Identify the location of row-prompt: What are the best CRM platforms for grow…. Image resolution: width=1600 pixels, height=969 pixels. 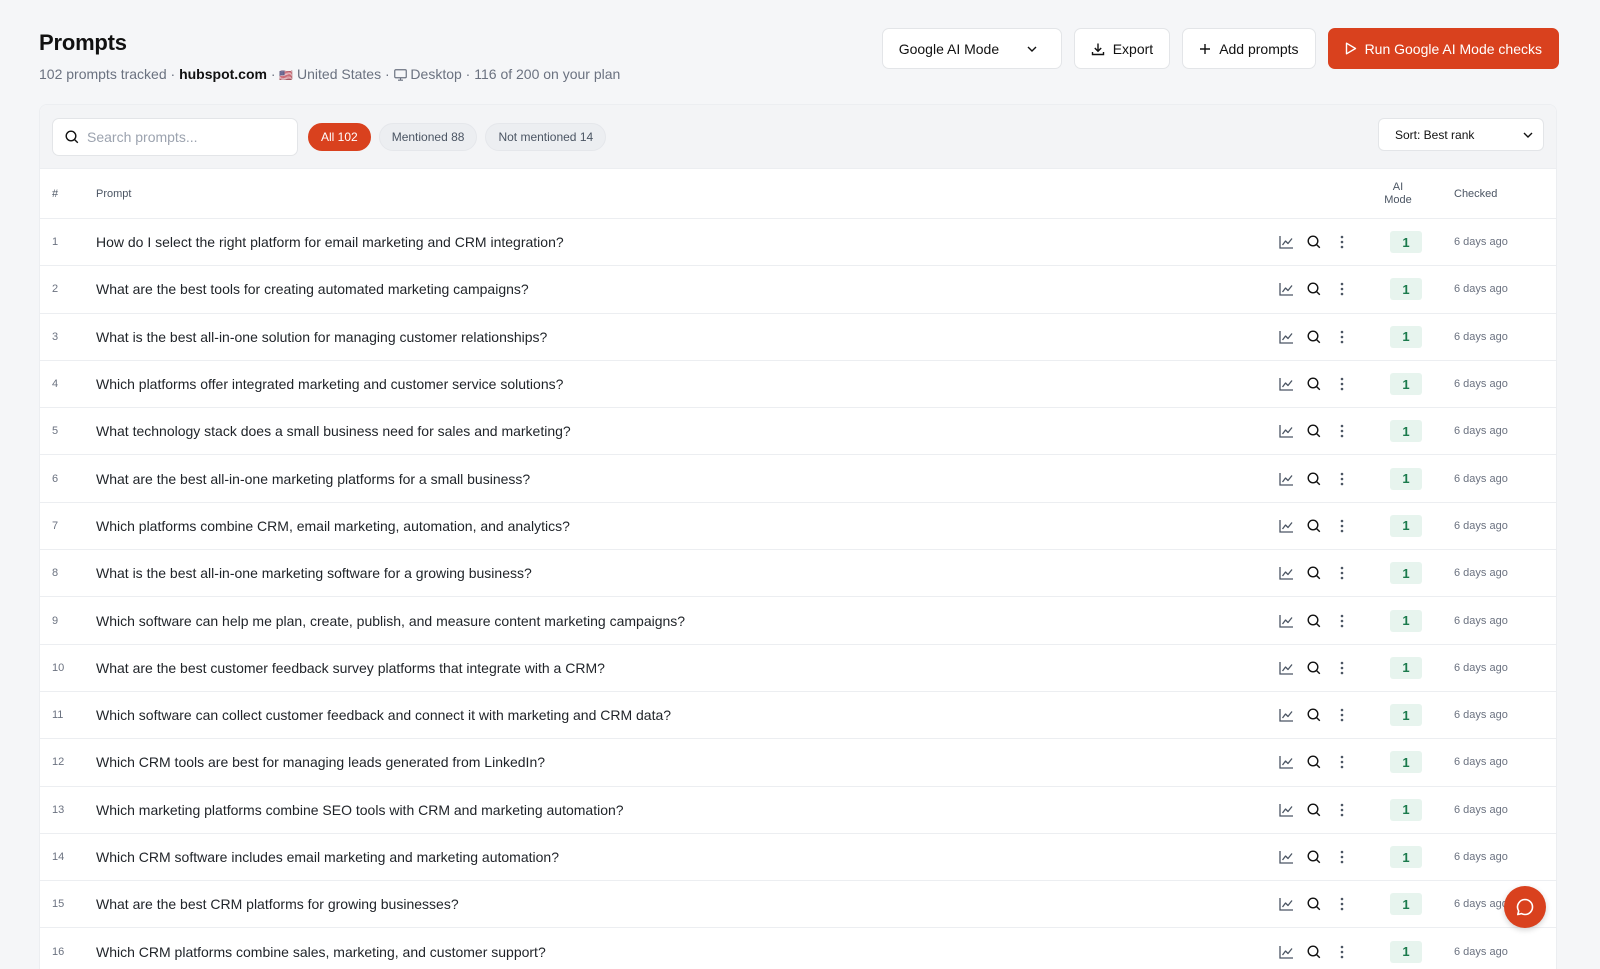
(277, 904).